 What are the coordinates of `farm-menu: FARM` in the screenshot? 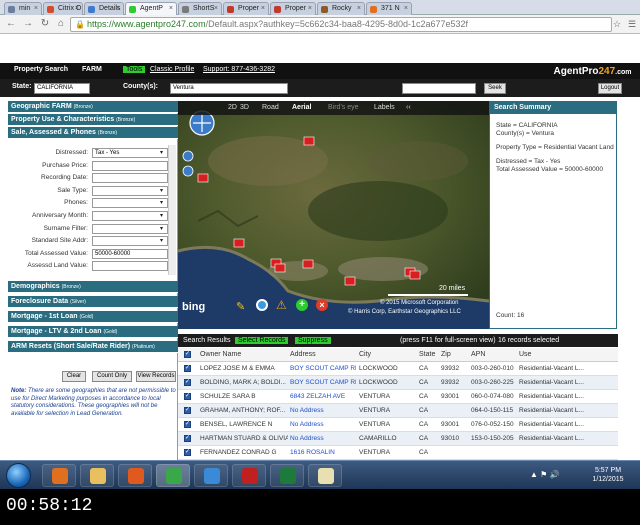 It's located at (92, 69).